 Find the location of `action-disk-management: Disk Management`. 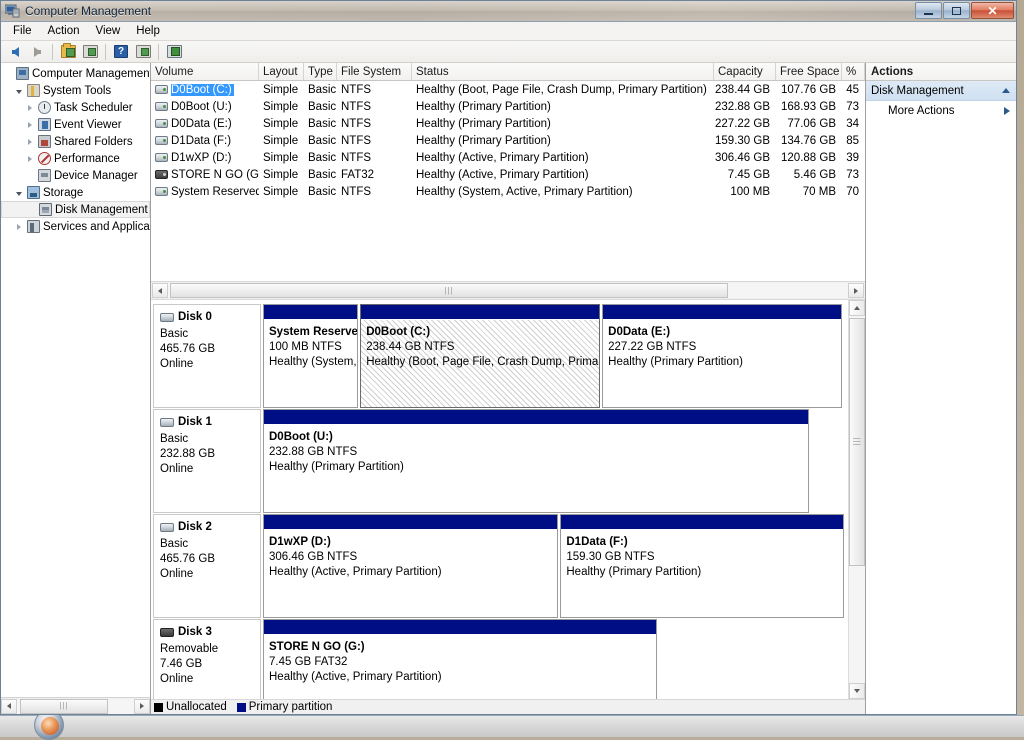

action-disk-management: Disk Management is located at coordinates (941, 91).